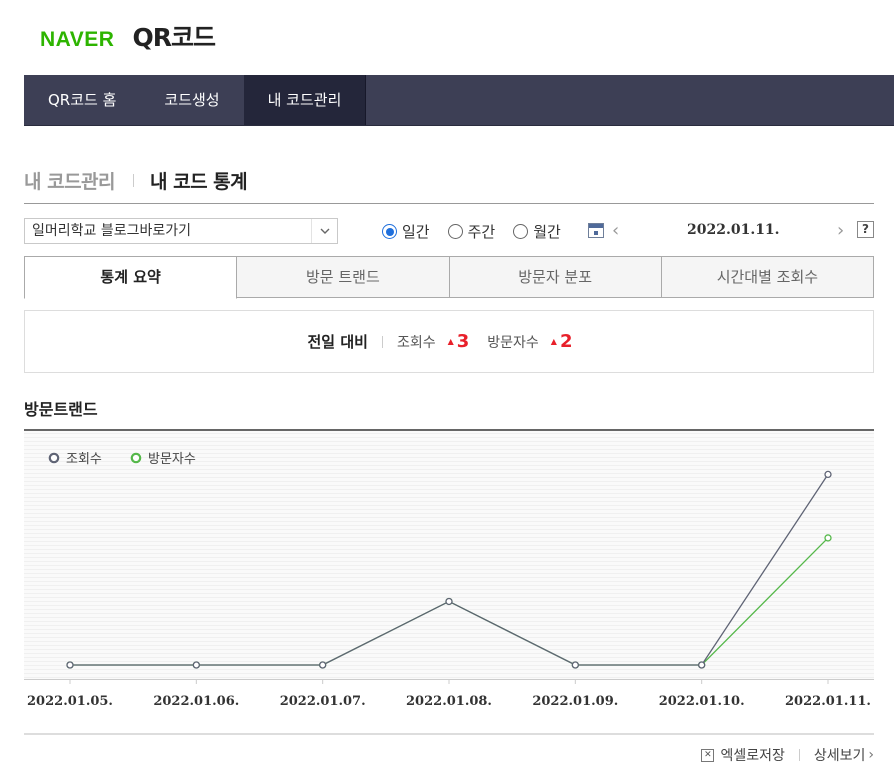  I want to click on radio-daily-circle, so click(389, 231).